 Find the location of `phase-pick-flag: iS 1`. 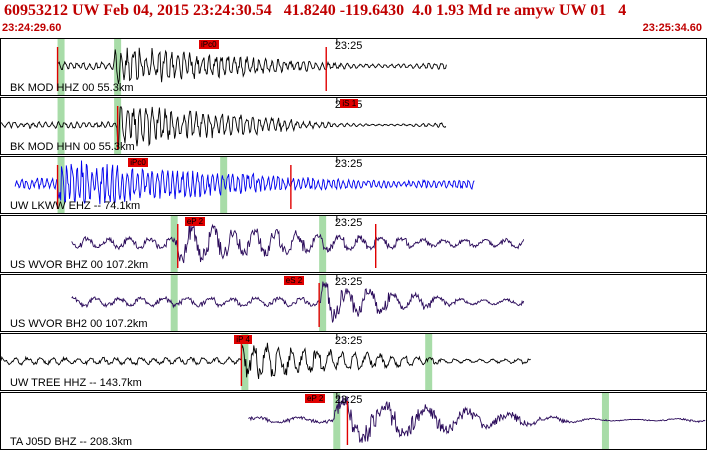

phase-pick-flag: iS 1 is located at coordinates (349, 103).